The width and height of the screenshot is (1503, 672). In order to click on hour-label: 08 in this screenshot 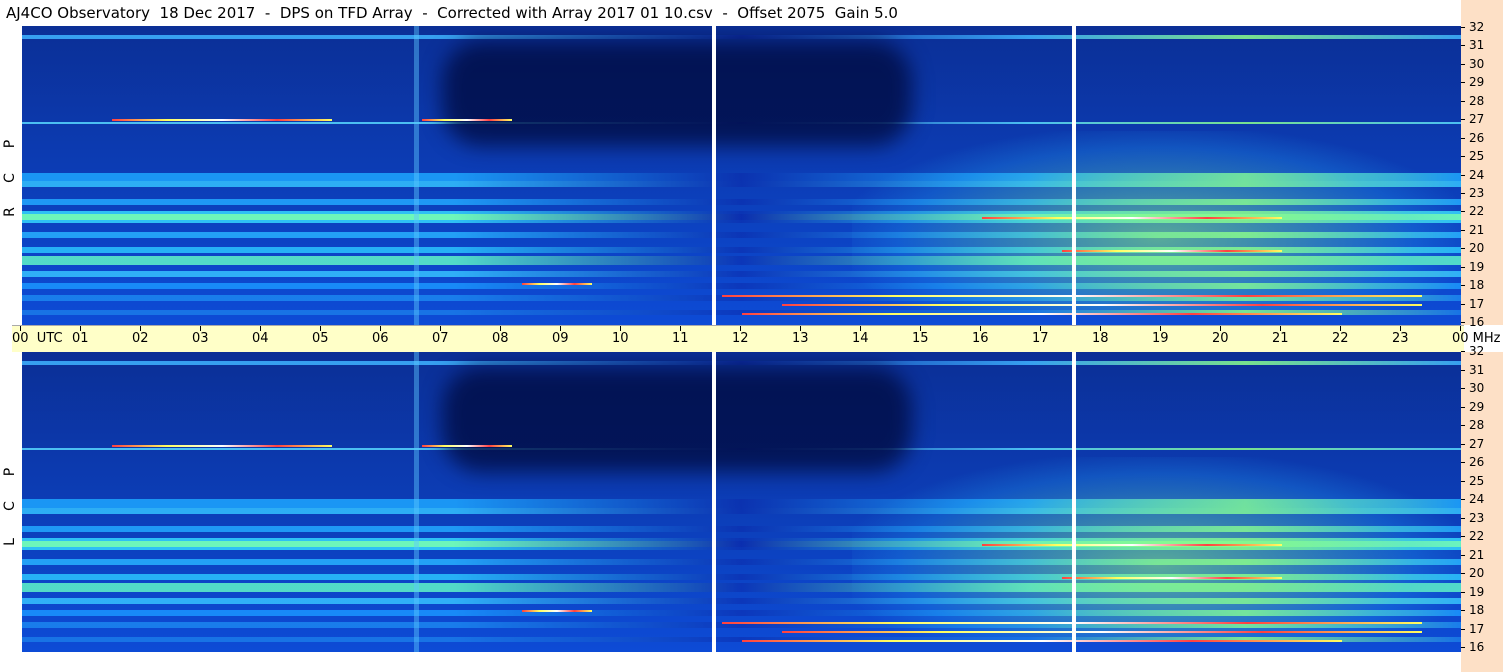, I will do `click(500, 338)`.